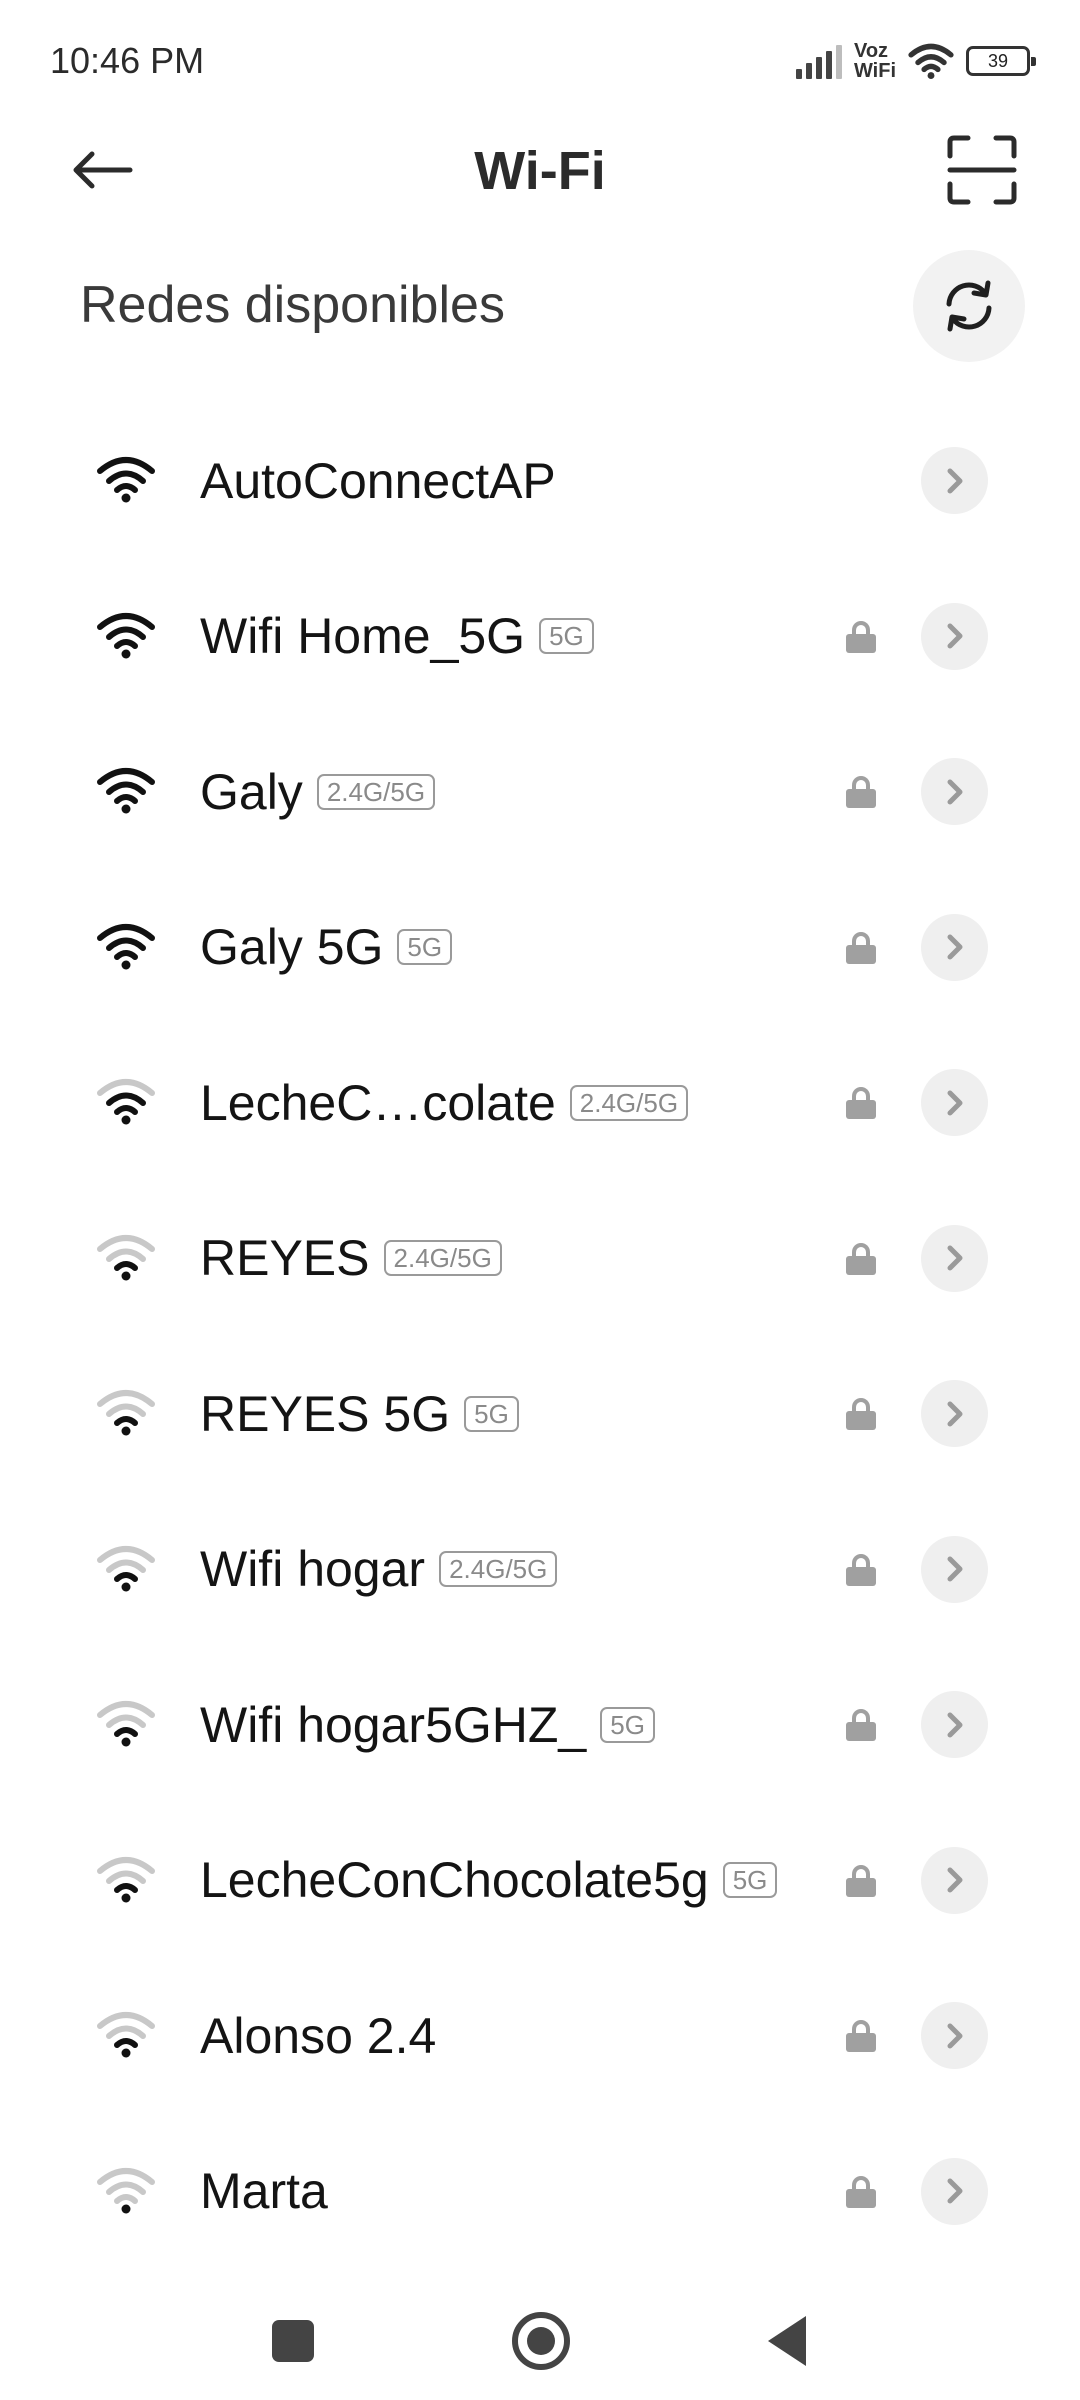 The image size is (1080, 2400). I want to click on network-row: Galy 5G 5G, so click(540, 948).